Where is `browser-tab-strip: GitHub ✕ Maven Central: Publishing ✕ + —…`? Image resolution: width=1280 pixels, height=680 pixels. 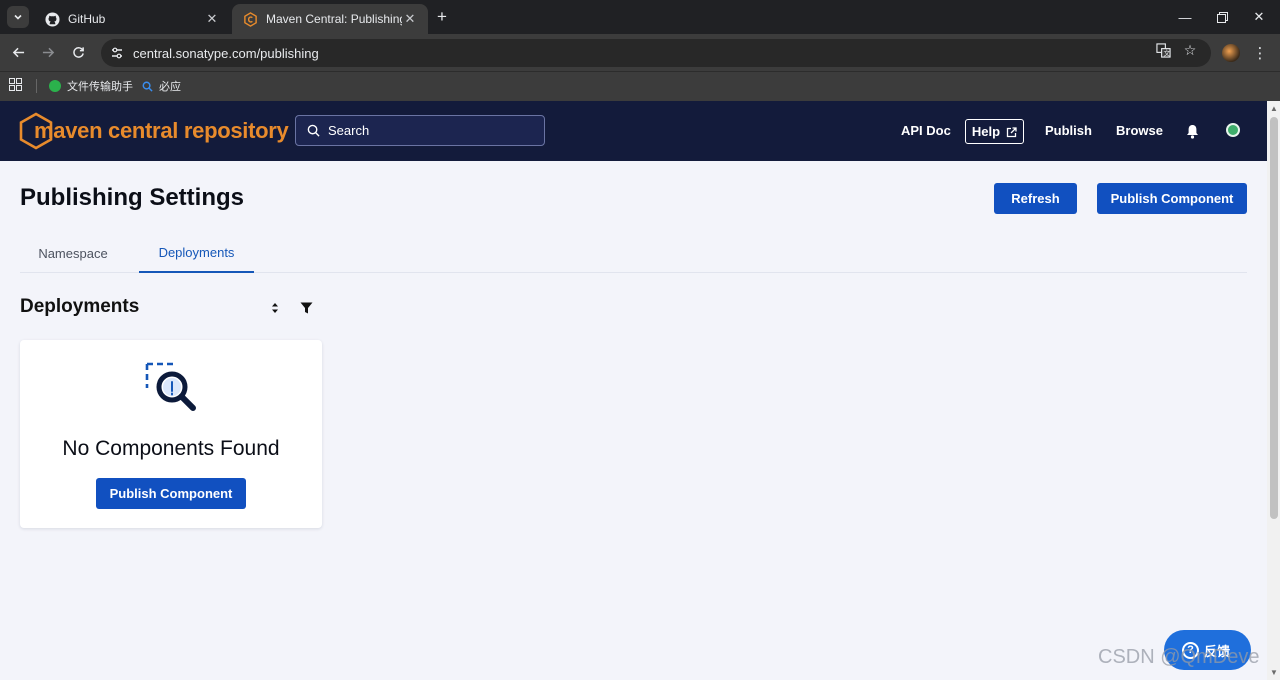
browser-tab-strip: GitHub ✕ Maven Central: Publishing ✕ + —… is located at coordinates (640, 17).